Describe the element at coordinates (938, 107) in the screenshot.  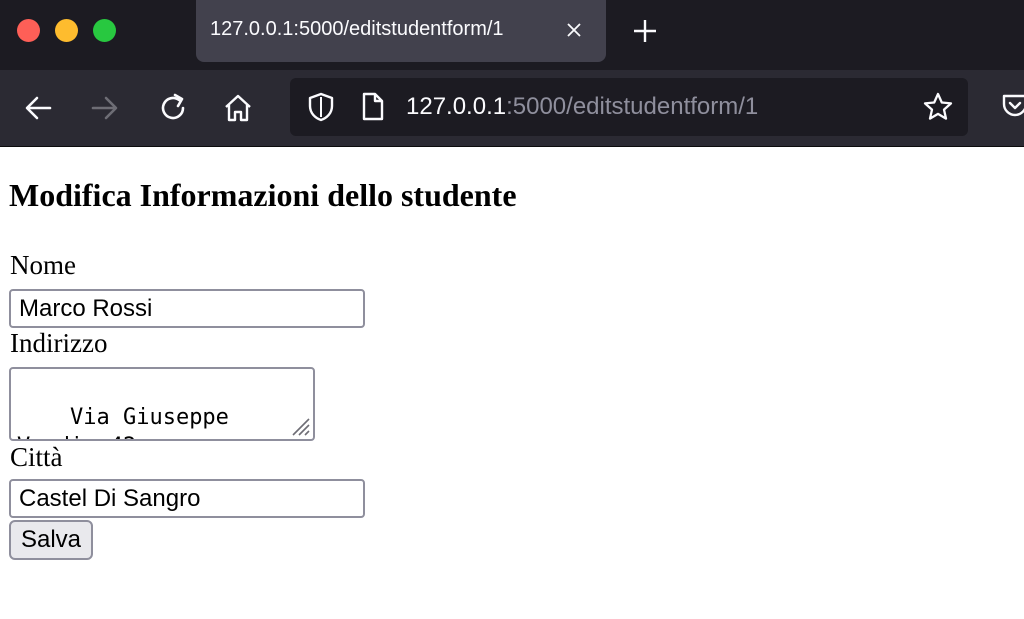
I see `bookmark-star-icon` at that location.